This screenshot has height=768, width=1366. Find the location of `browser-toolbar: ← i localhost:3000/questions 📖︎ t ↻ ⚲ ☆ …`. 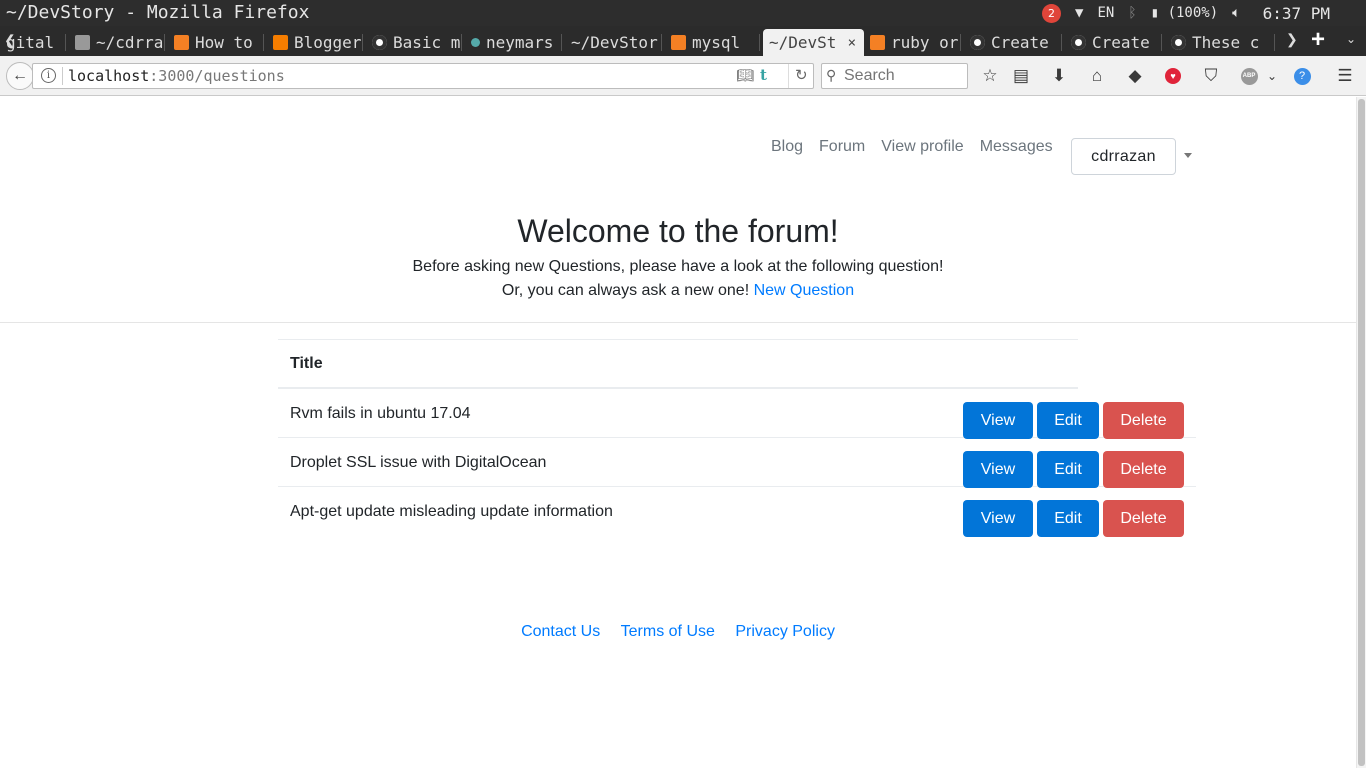

browser-toolbar: ← i localhost:3000/questions 📖︎ t ↻ ⚲ ☆ … is located at coordinates (683, 76).